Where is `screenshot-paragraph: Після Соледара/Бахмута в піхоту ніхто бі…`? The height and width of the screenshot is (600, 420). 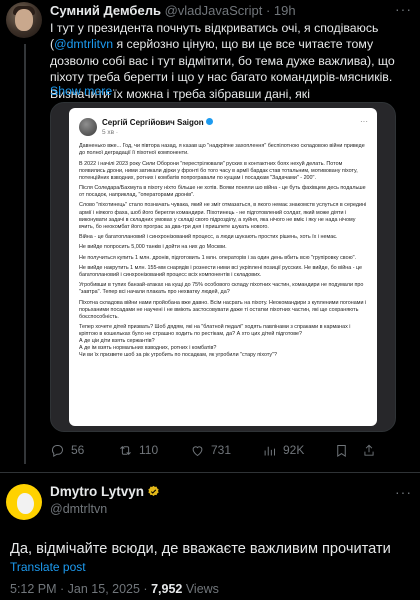 screenshot-paragraph: Після Соледара/Бахмута в піхоту ніхто бі… is located at coordinates (222, 192).